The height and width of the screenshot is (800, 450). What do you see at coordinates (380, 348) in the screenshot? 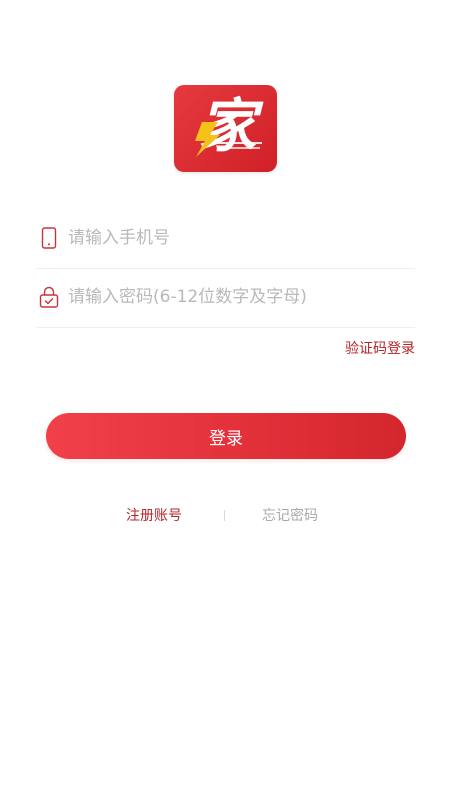
I see `verification-code-login-link: 验证码登录` at bounding box center [380, 348].